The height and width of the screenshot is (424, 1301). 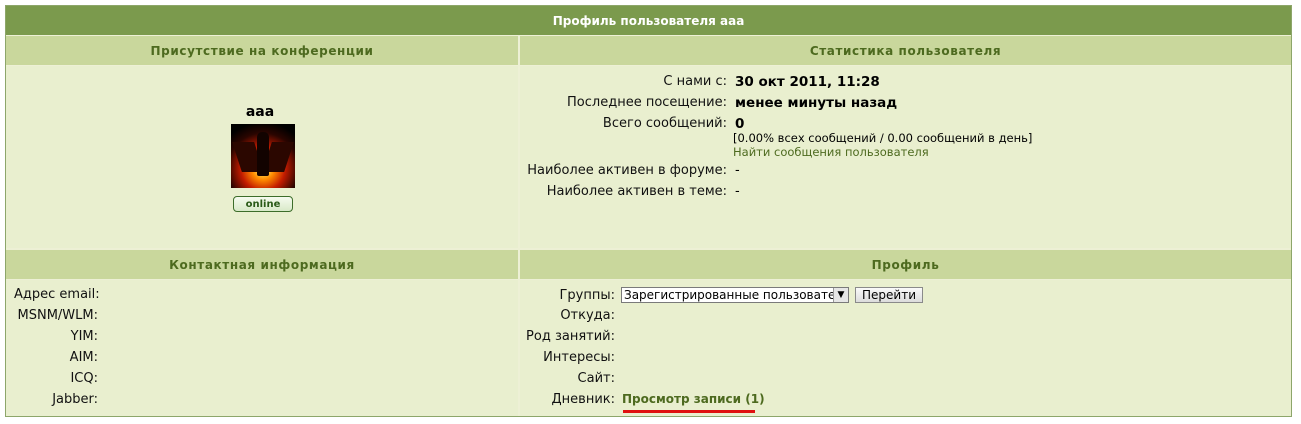 I want to click on profile-heading: Профиль, so click(x=905, y=264).